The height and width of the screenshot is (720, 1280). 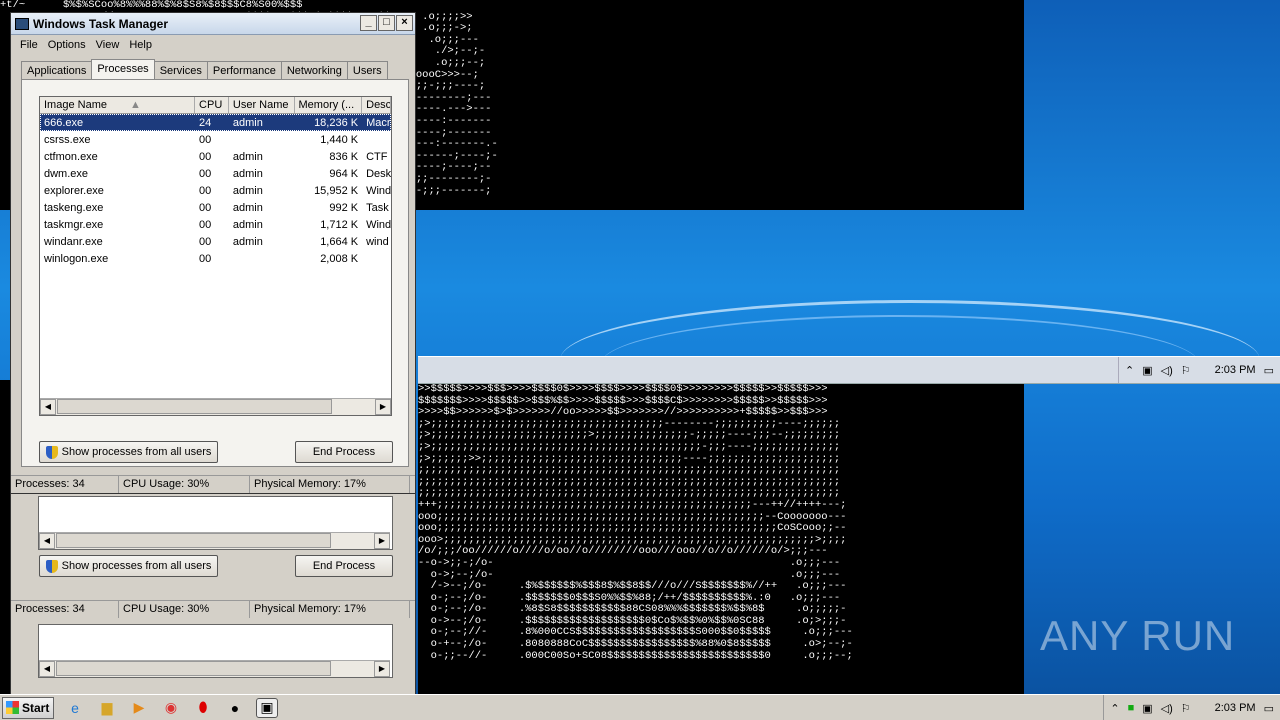 I want to click on column-image-name: Image Name ▲, so click(x=118, y=105).